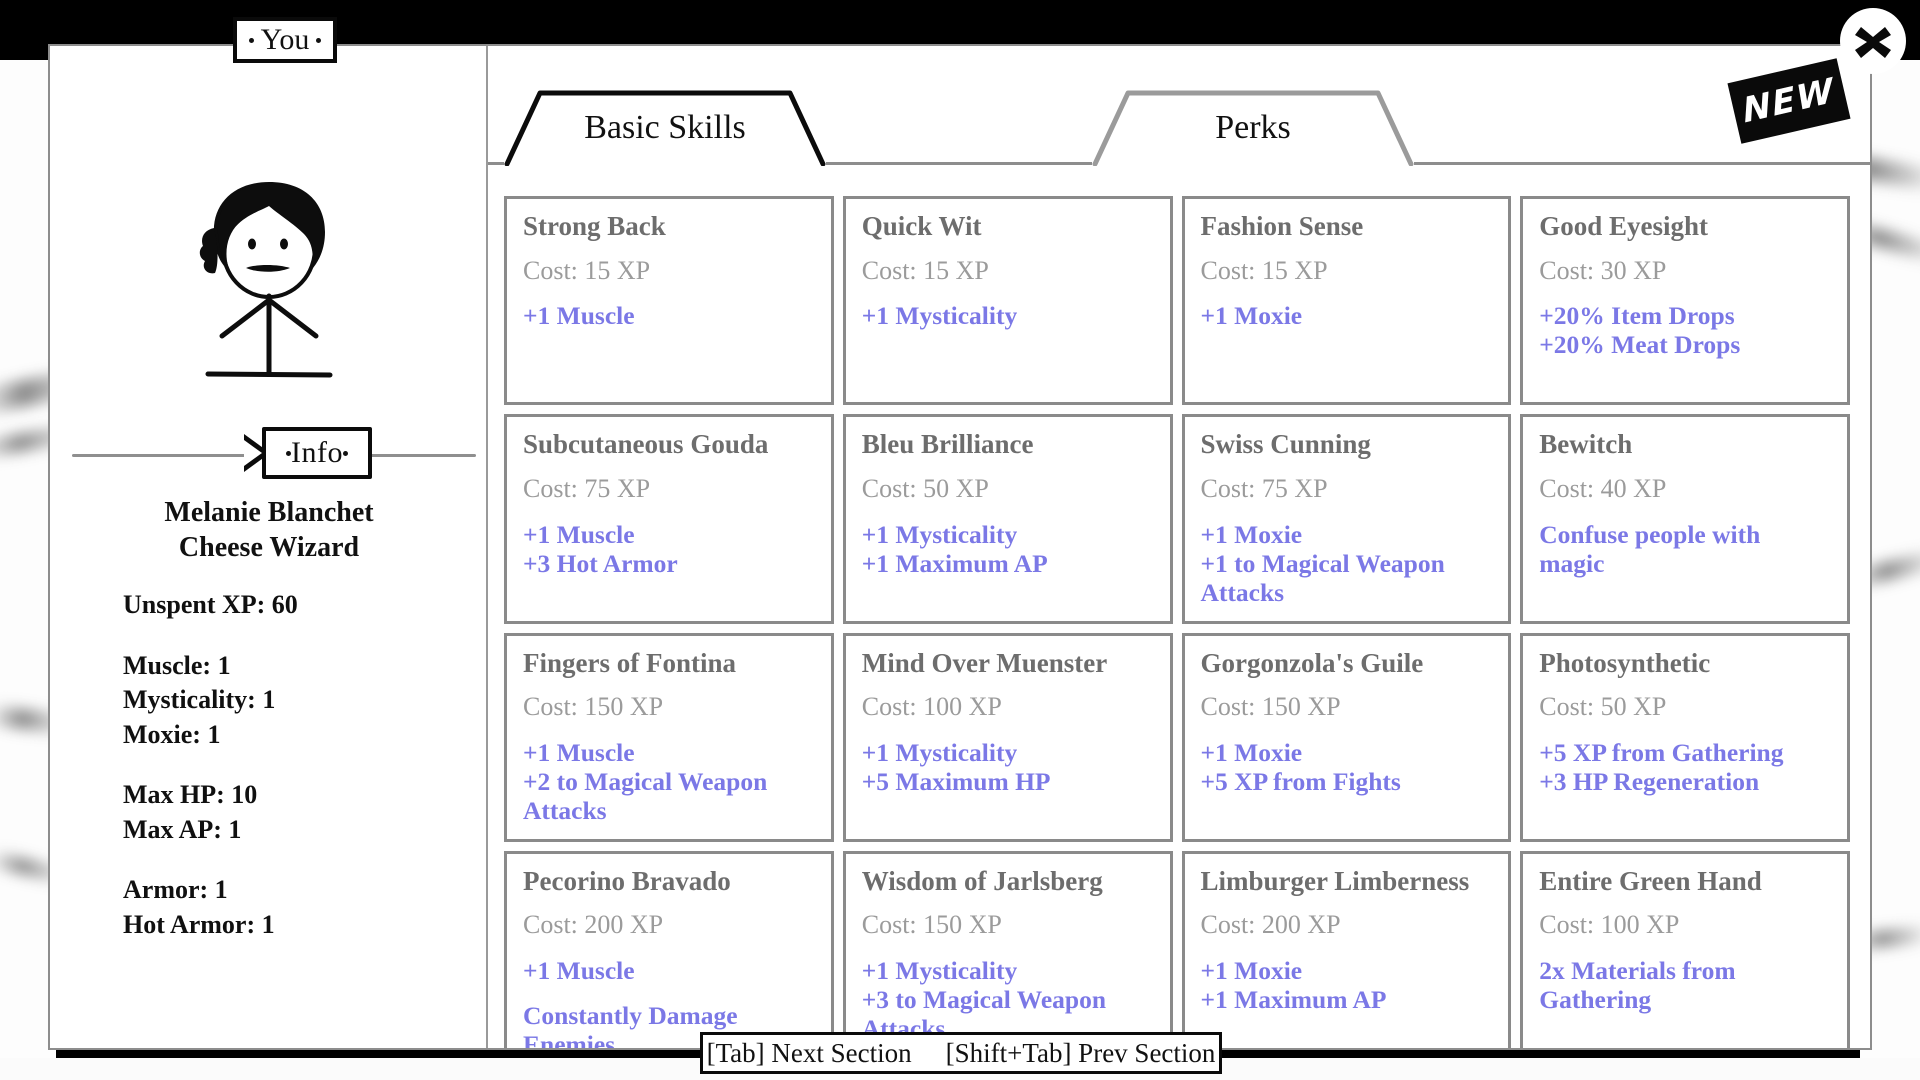  I want to click on skill-card-title: Mind Over Muenster, so click(984, 662).